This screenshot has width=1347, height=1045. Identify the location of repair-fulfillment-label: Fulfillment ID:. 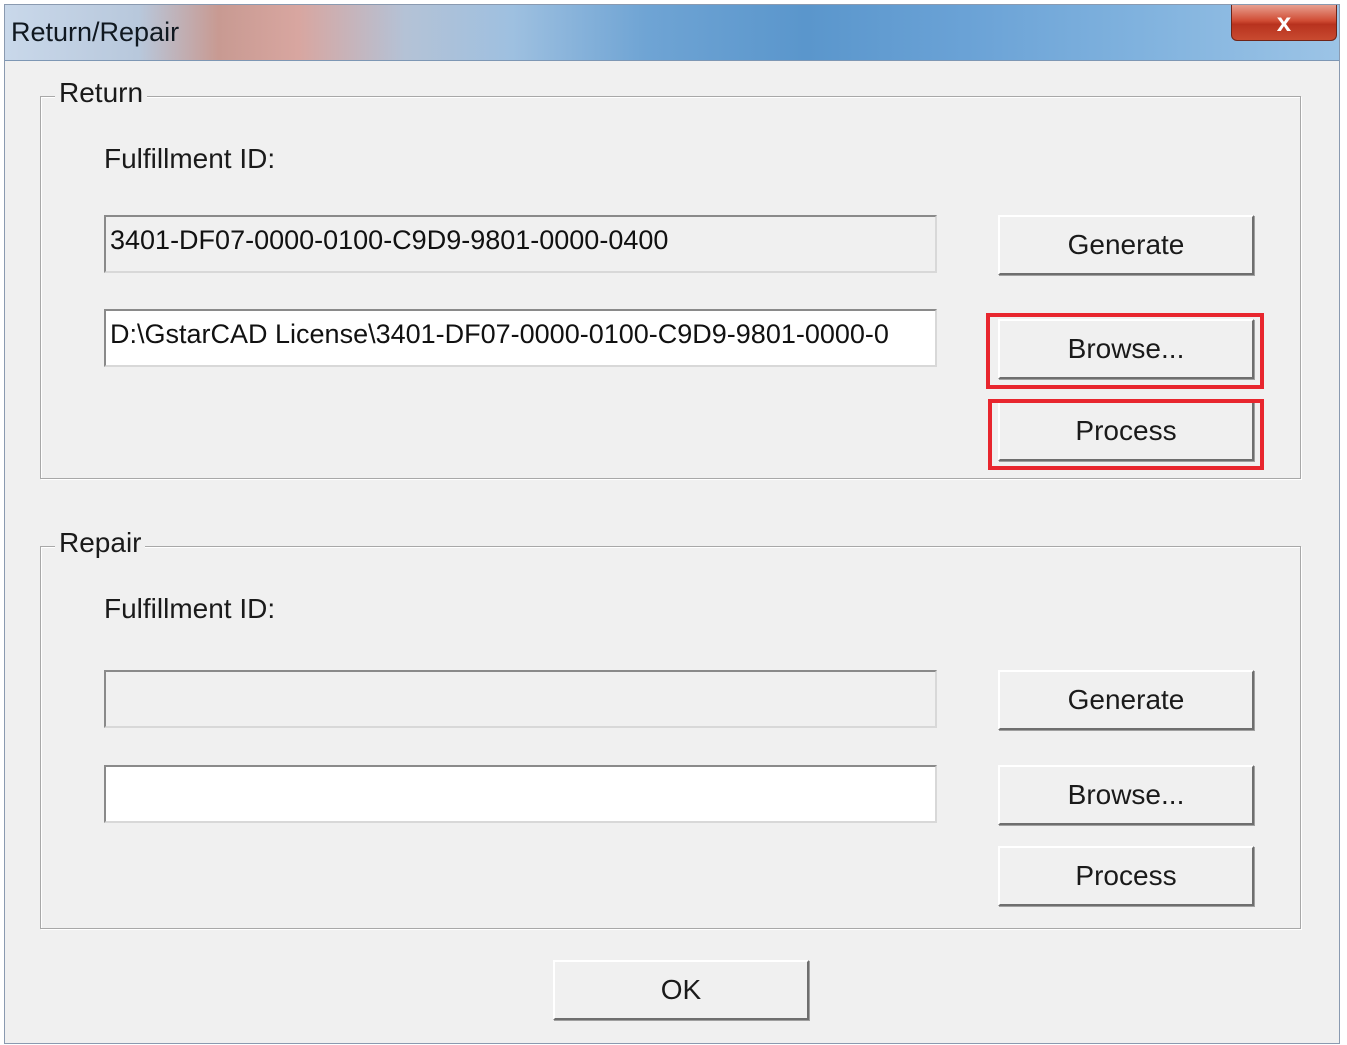
(190, 608).